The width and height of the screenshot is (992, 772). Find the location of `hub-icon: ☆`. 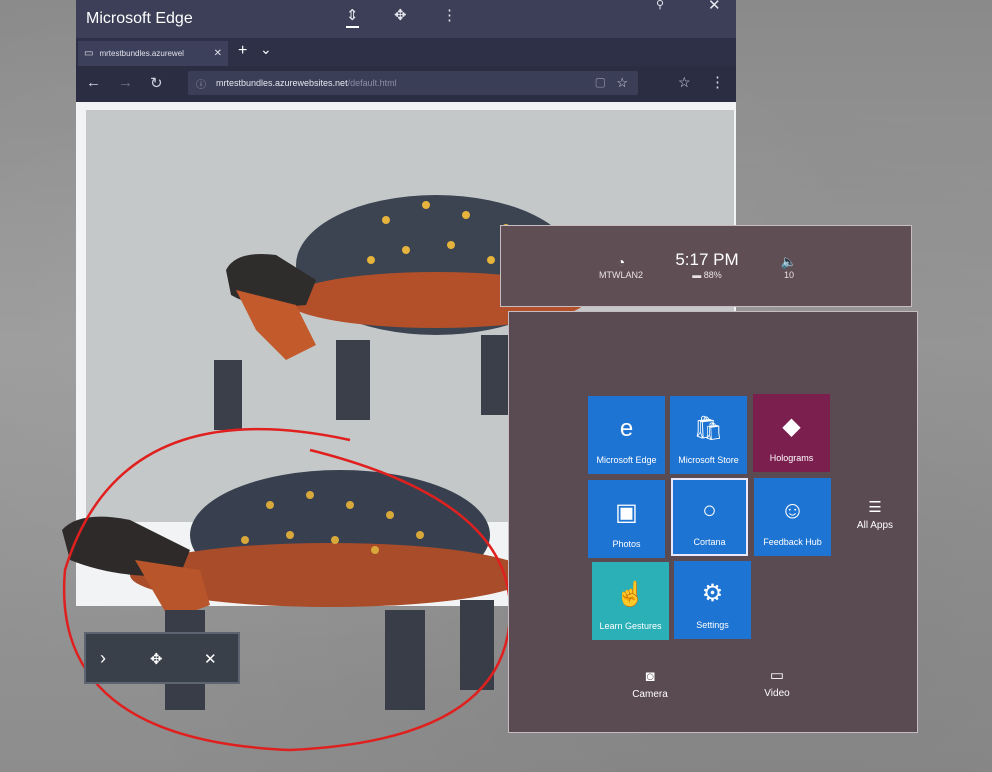

hub-icon: ☆ is located at coordinates (684, 82).